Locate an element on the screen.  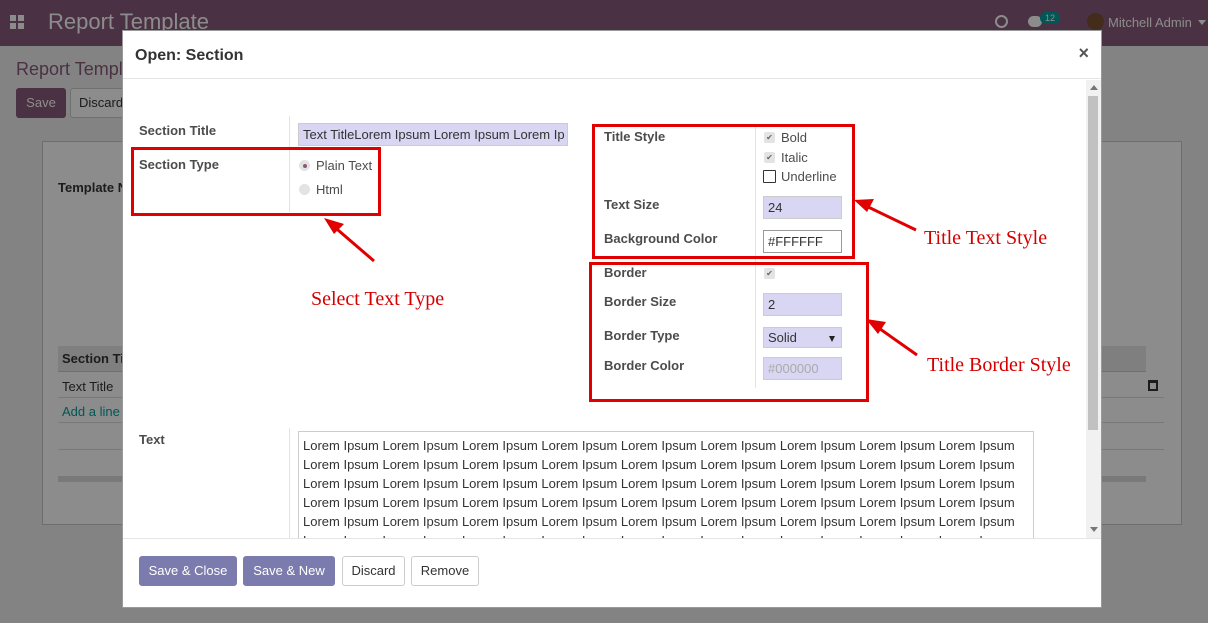
arrow-head is located at coordinates (864, 205).